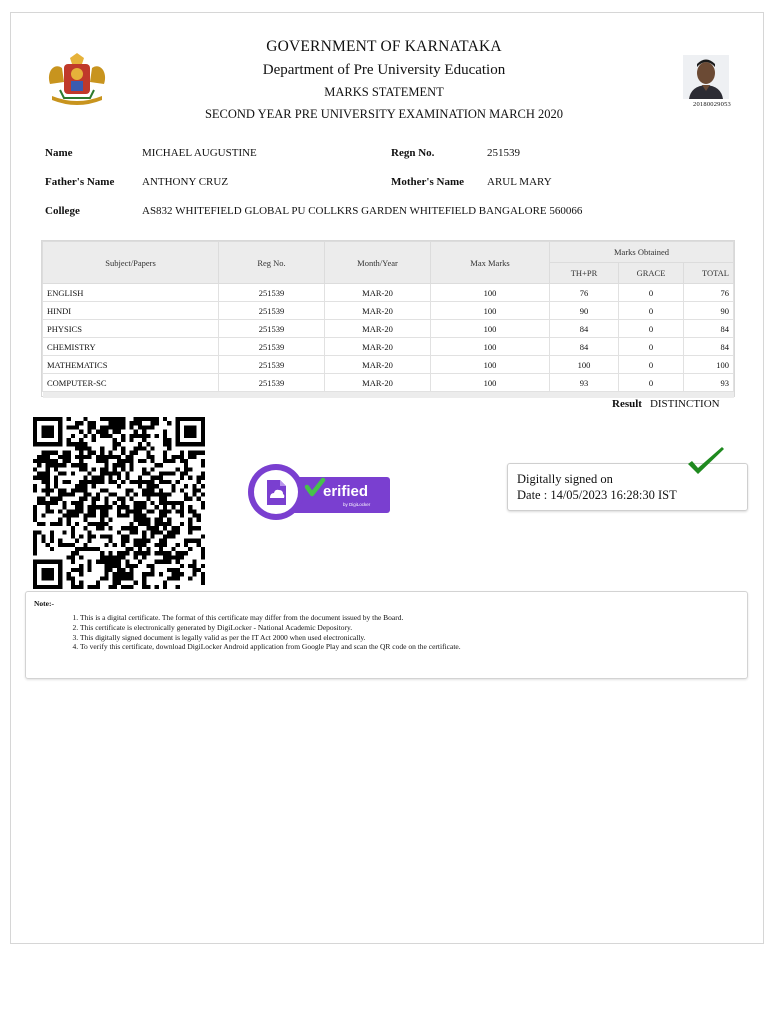  What do you see at coordinates (708, 382) in the screenshot?
I see `cell-total: 93` at bounding box center [708, 382].